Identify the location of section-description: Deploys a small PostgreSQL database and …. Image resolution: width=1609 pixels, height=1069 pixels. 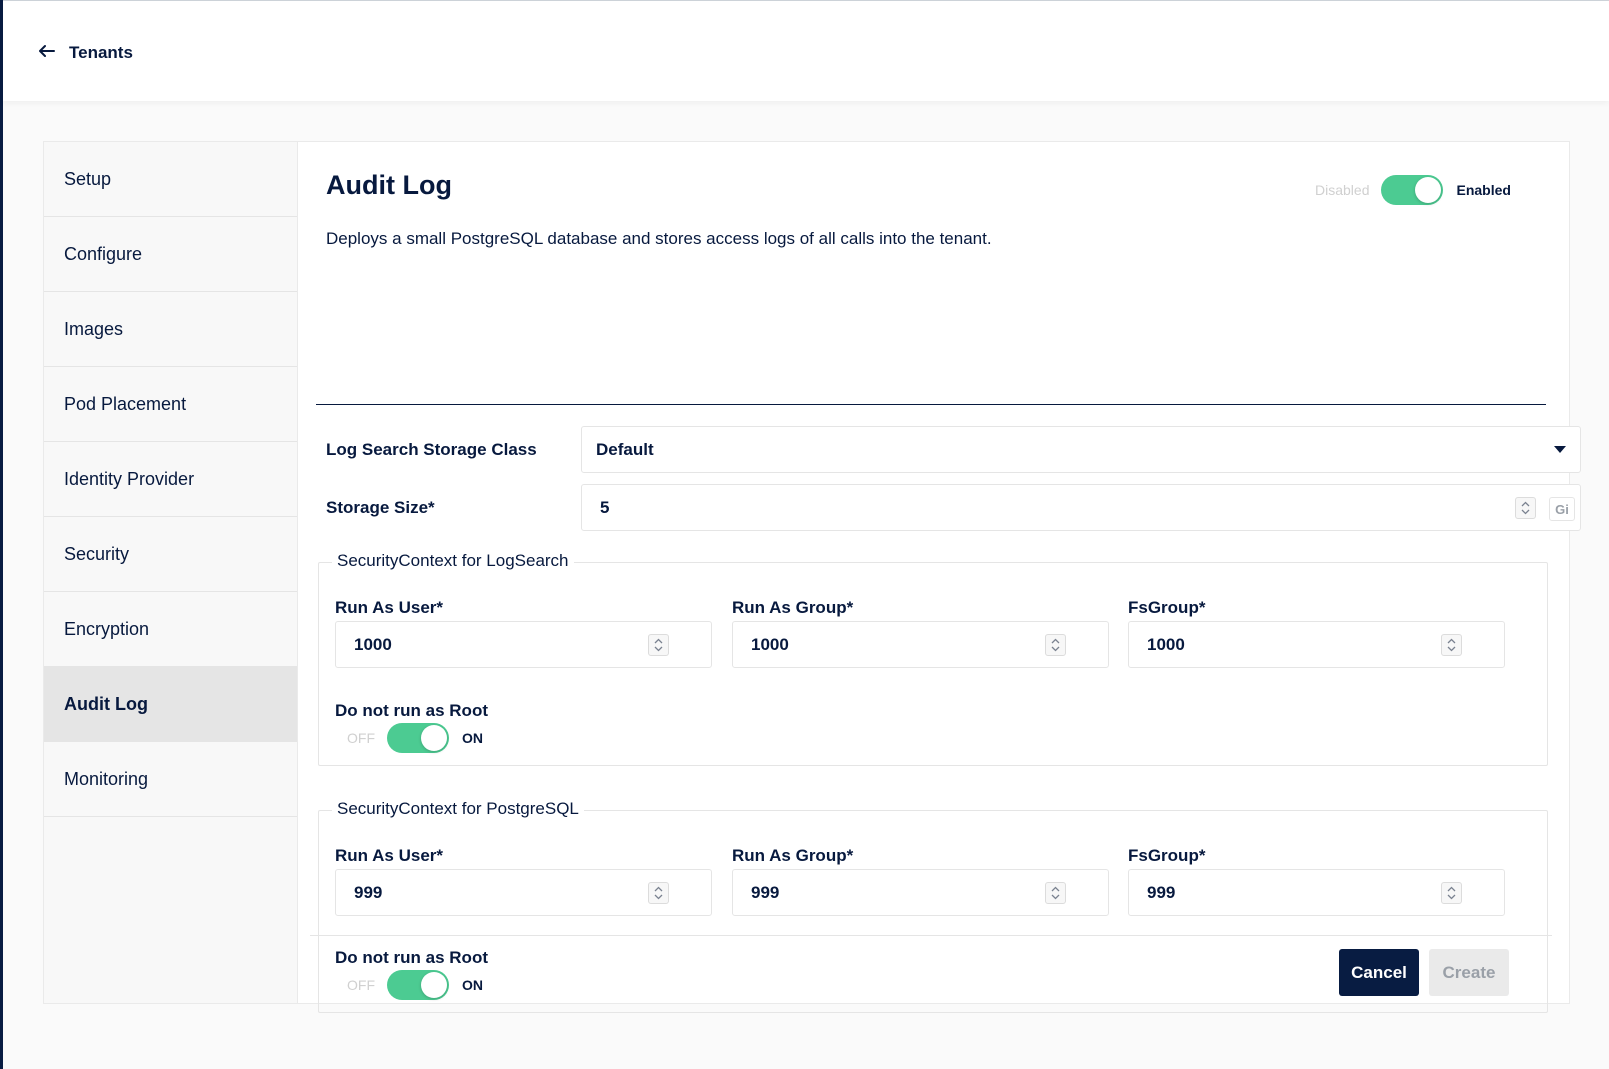
(659, 238).